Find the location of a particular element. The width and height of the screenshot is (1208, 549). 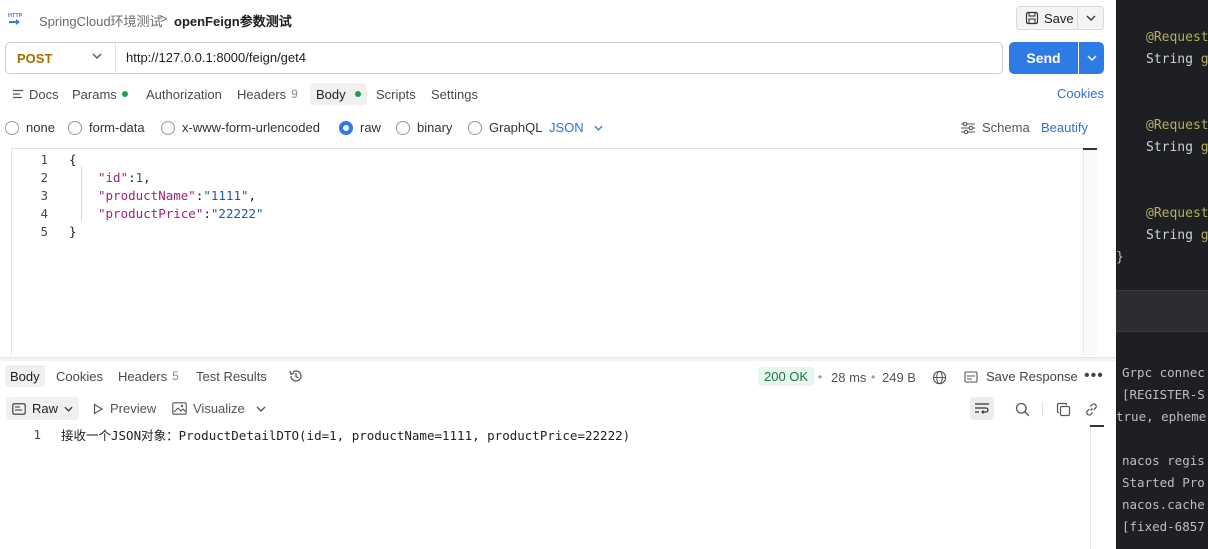

radio-raw-label: raw is located at coordinates (370, 127).